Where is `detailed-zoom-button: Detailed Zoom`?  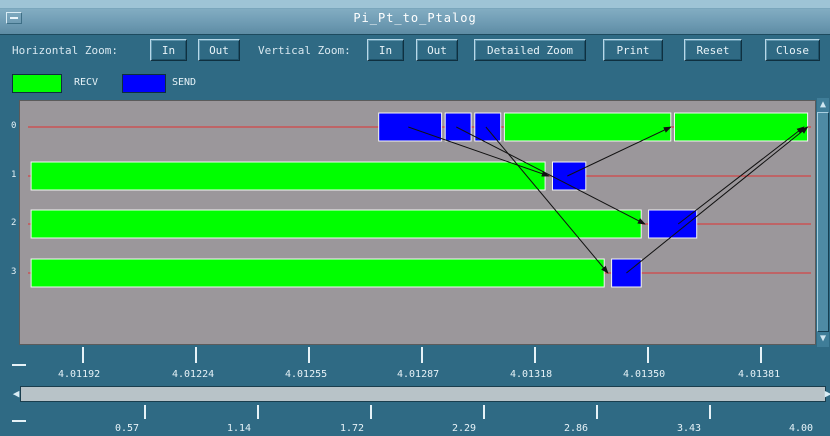 detailed-zoom-button: Detailed Zoom is located at coordinates (530, 50).